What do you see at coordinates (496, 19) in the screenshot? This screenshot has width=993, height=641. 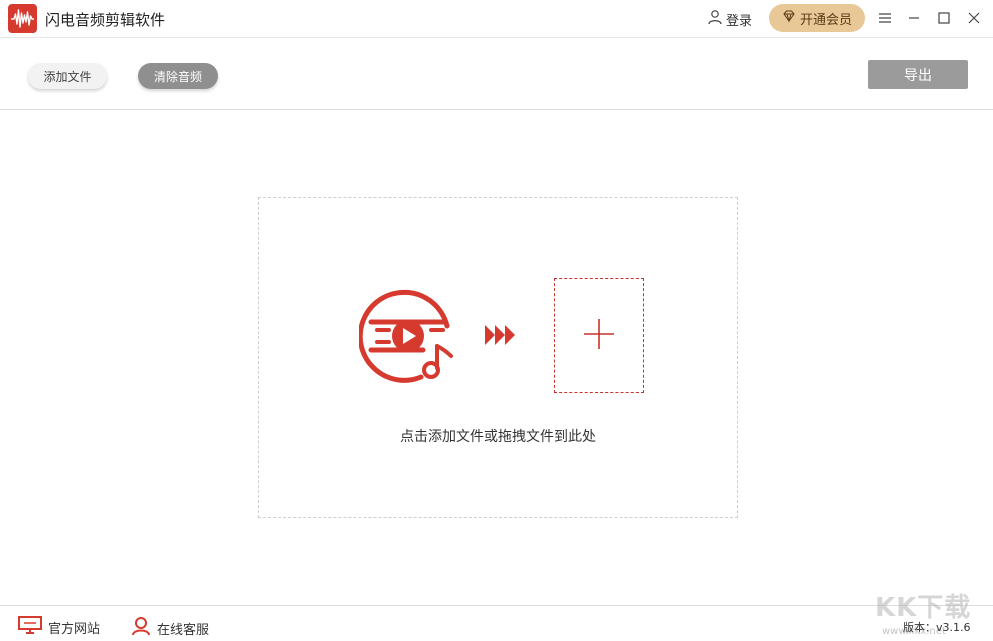 I see `title-bar: 闪电音频剪辑软件 登录 开通会员` at bounding box center [496, 19].